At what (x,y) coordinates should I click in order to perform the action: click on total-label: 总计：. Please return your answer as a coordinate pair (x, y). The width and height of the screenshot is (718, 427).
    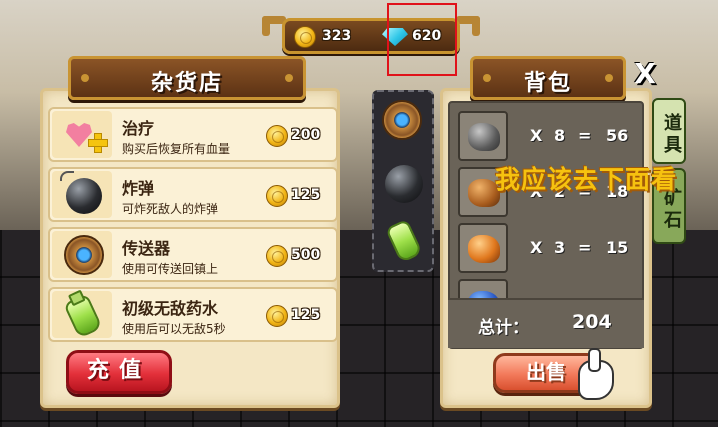
    Looking at the image, I should click on (503, 328).